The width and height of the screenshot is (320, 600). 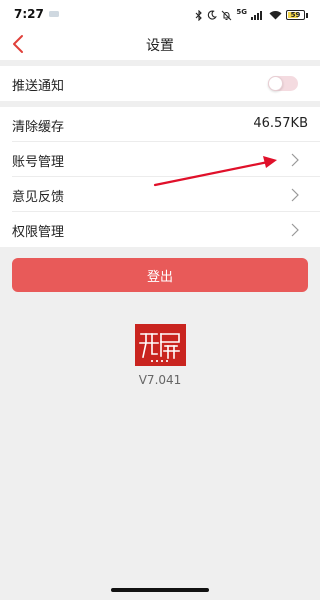 I want to click on push-notification-label: 推送通知, so click(x=38, y=86).